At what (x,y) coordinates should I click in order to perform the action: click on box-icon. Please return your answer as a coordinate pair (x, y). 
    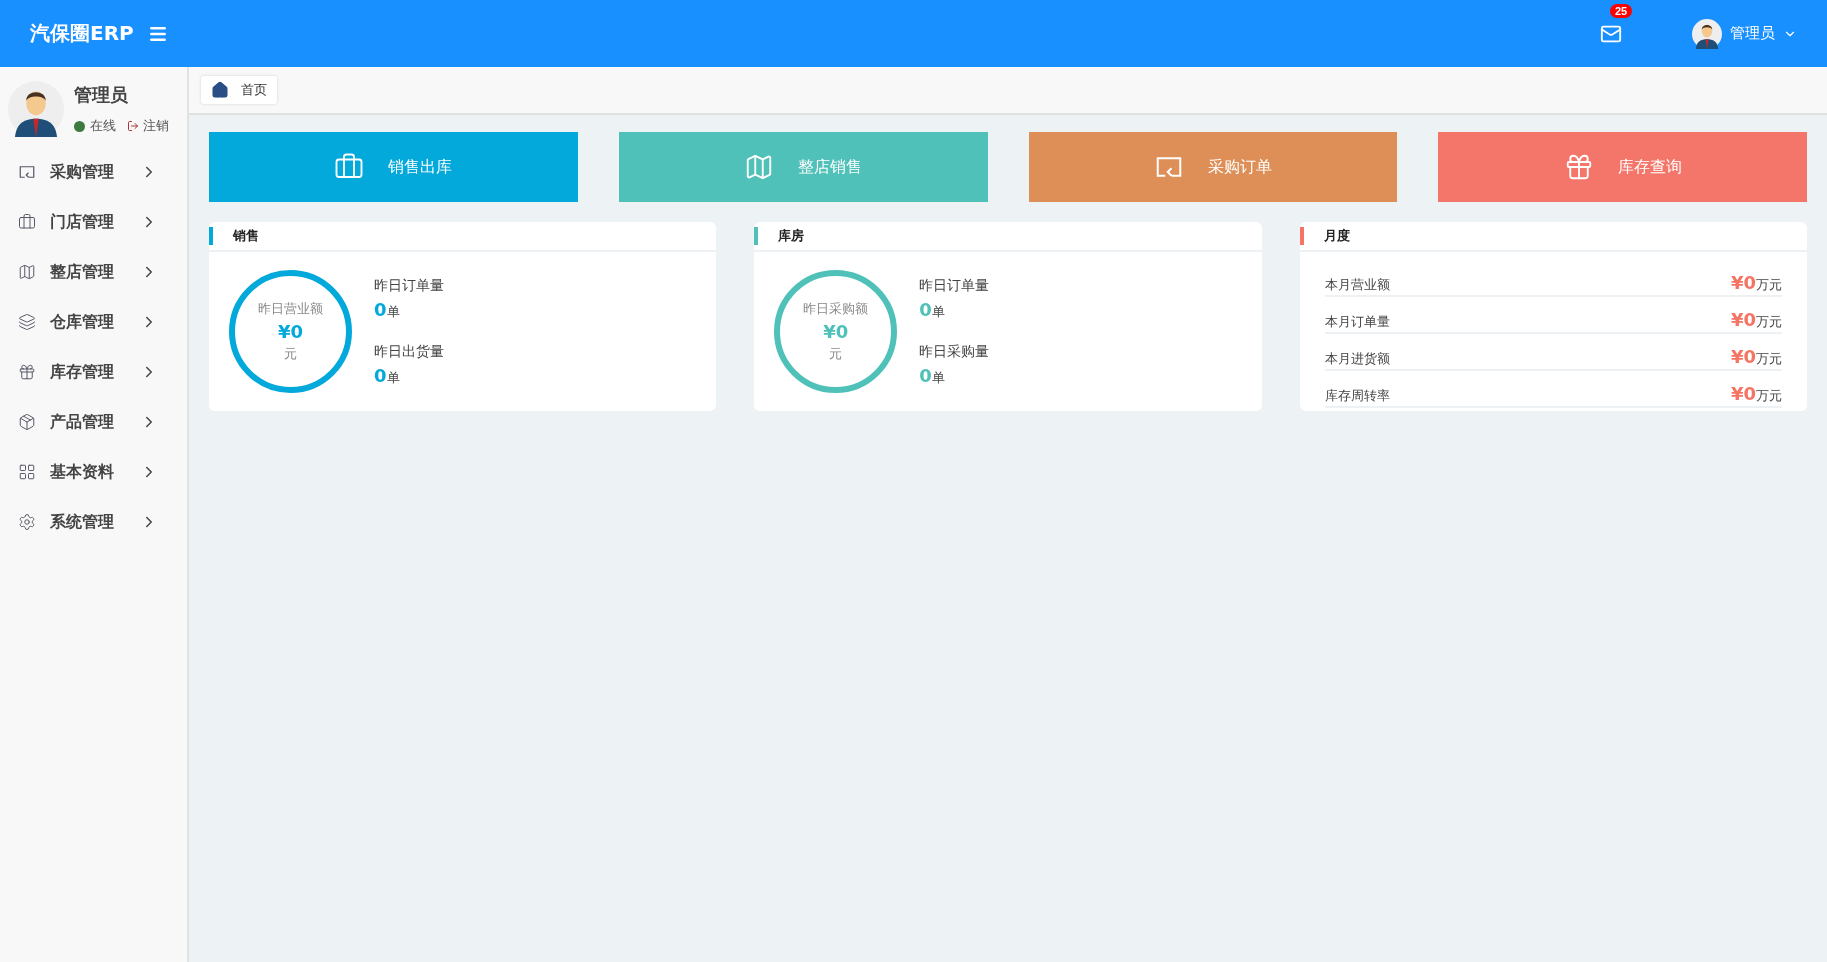
    Looking at the image, I should click on (27, 422).